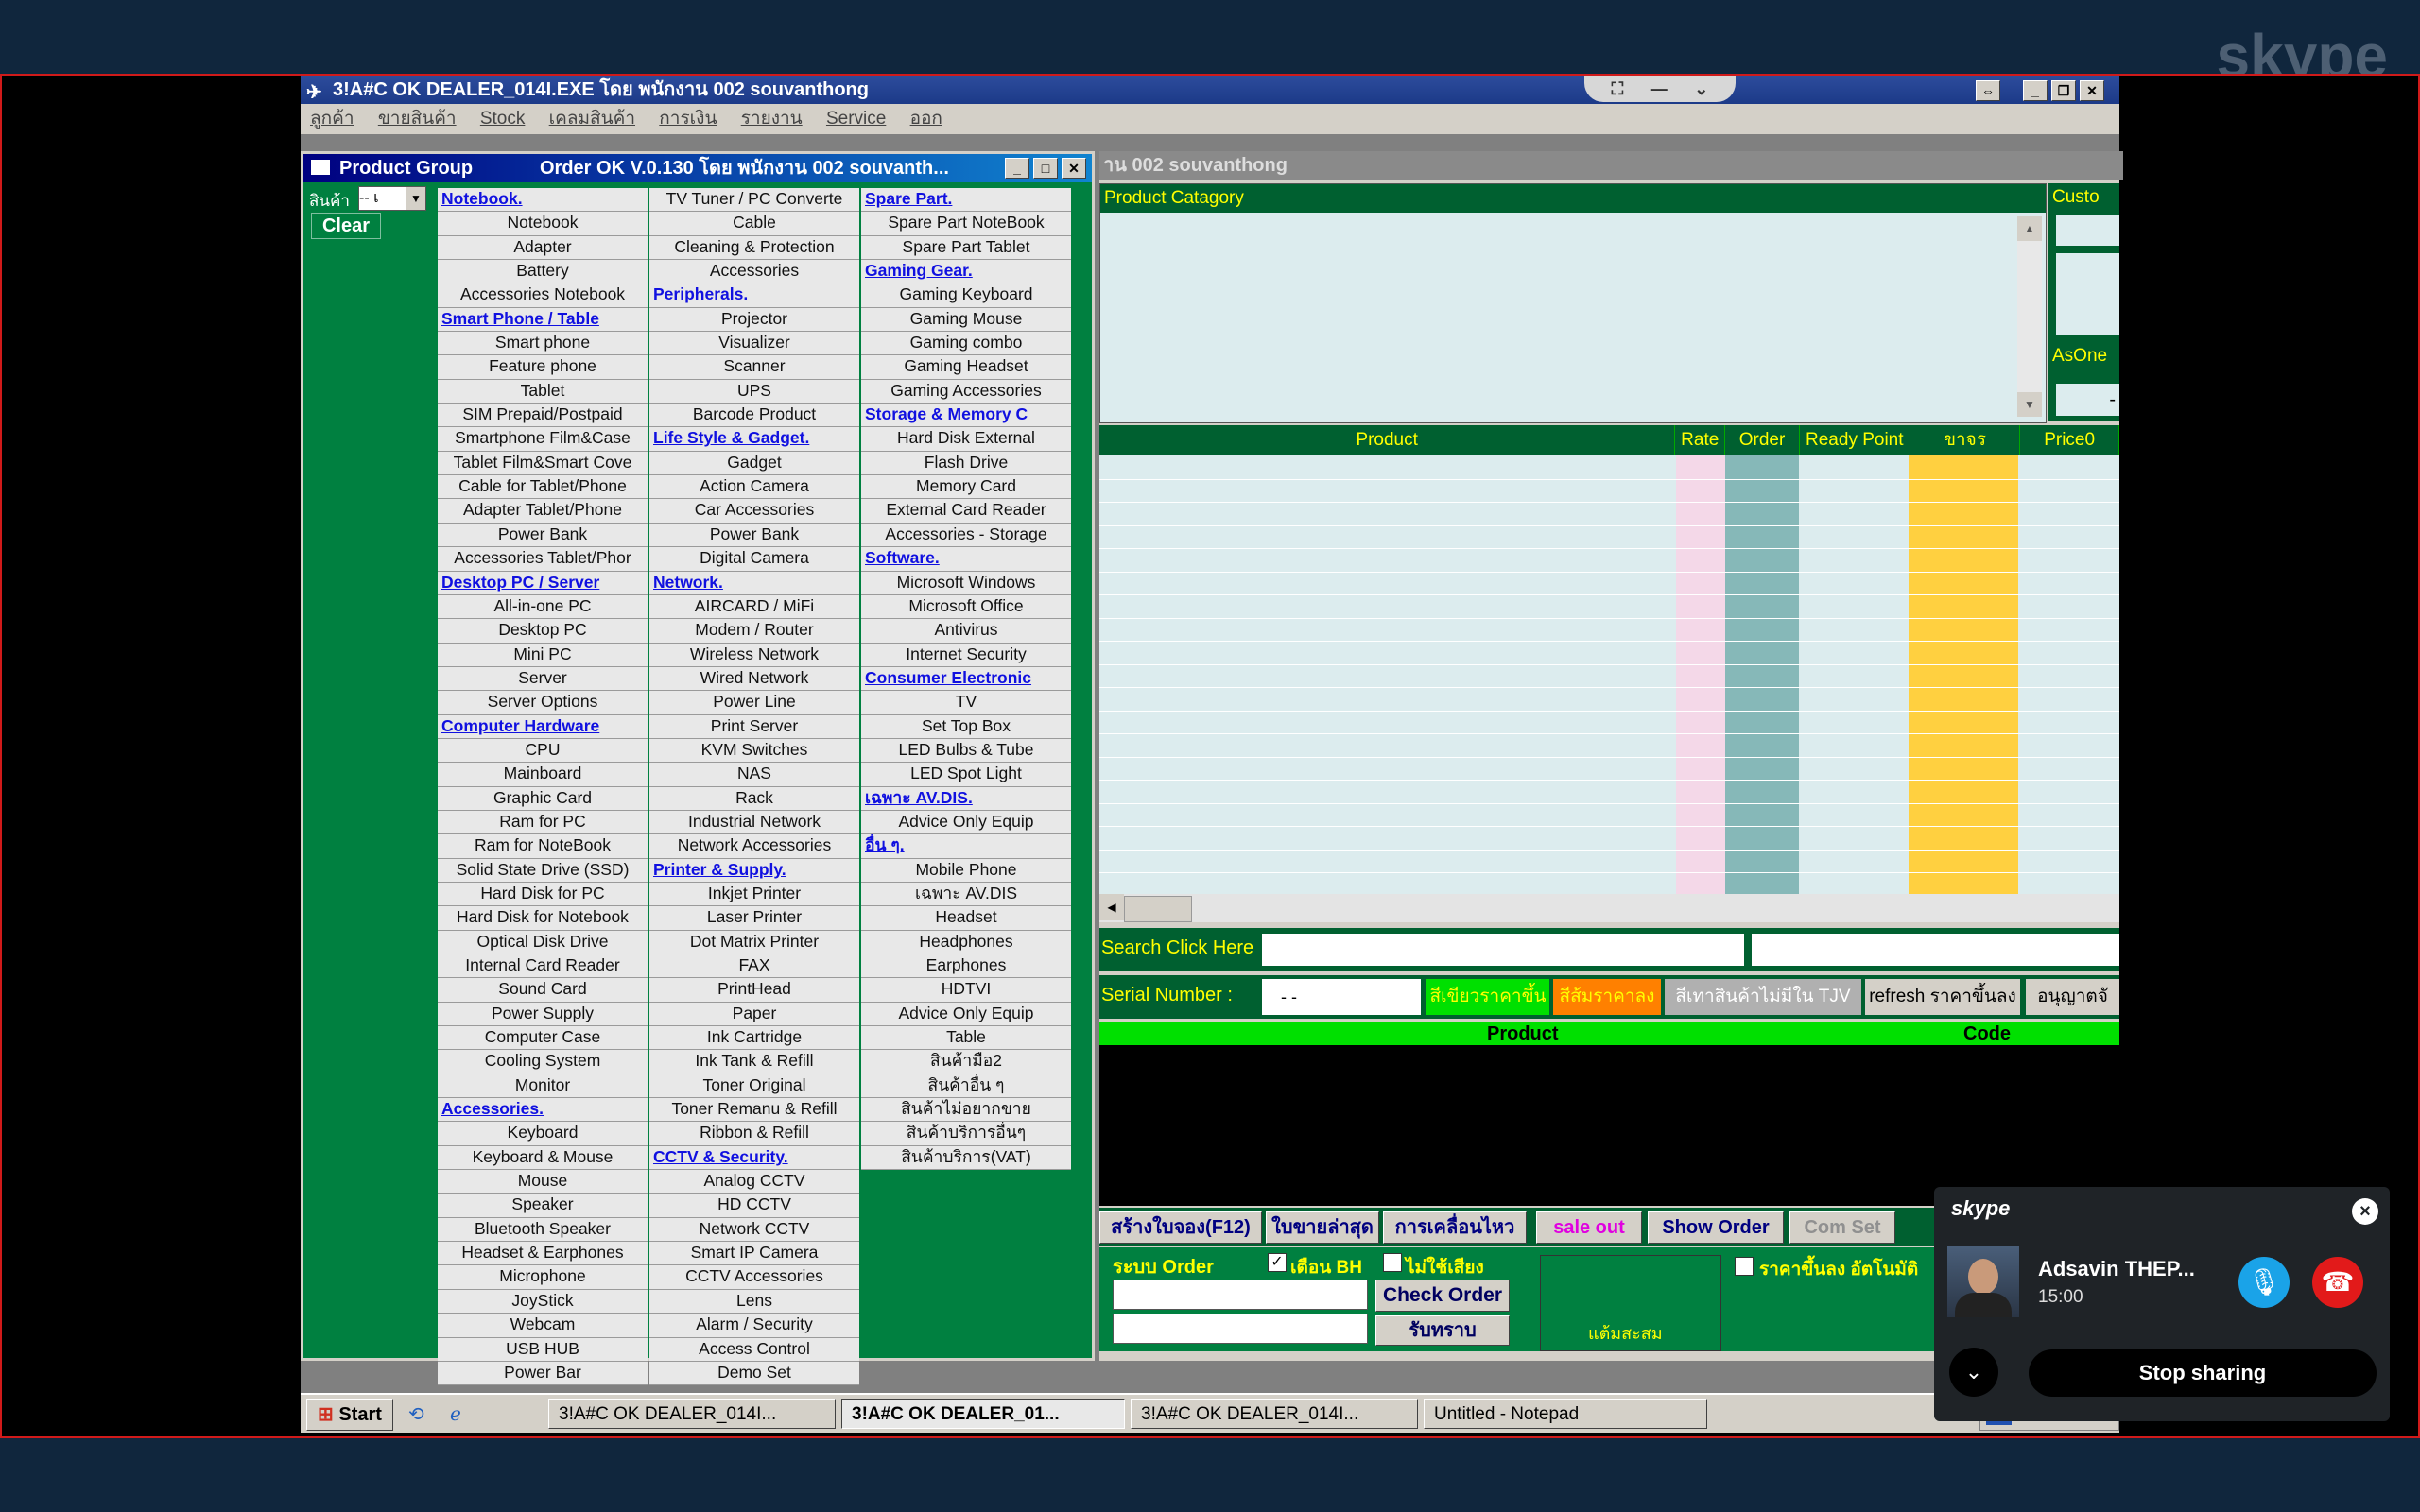 This screenshot has width=2420, height=1512. Describe the element at coordinates (543, 272) in the screenshot. I see `category-item: Battery` at that location.